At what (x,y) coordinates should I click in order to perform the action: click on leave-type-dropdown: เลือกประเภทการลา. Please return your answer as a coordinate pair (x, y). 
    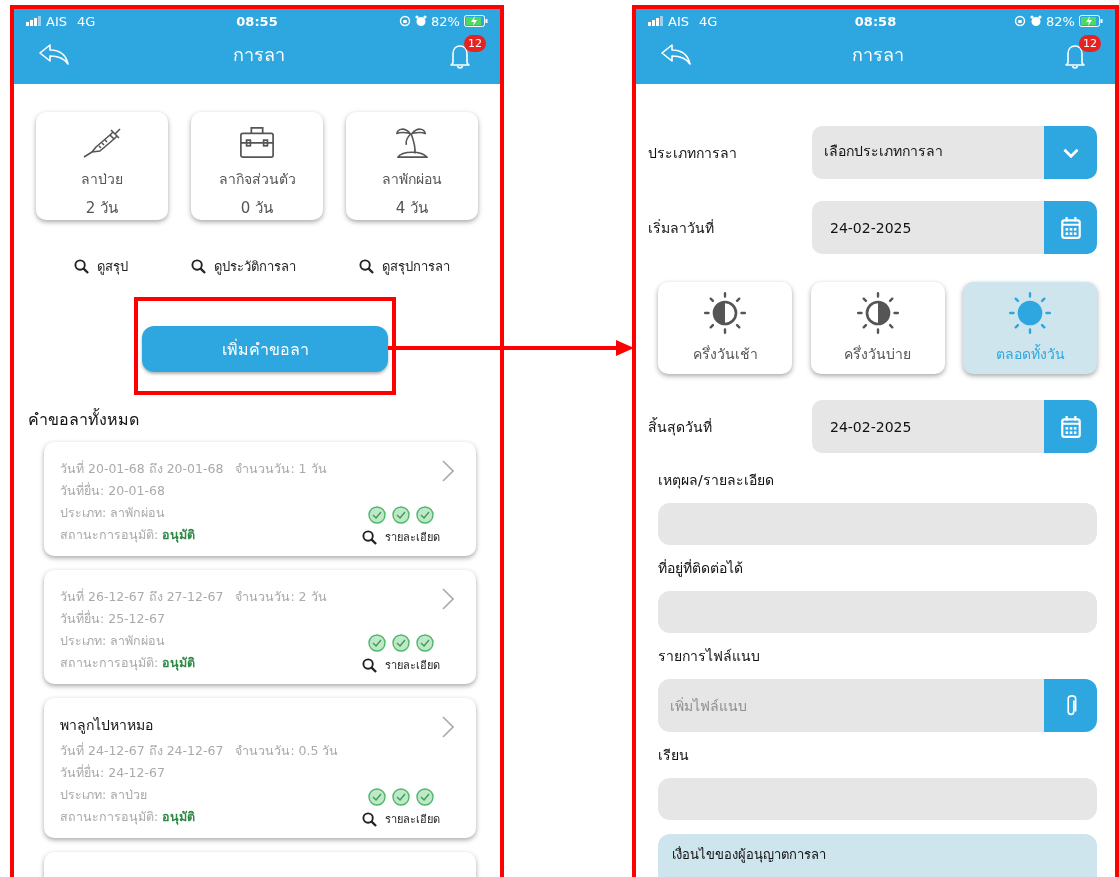
    Looking at the image, I should click on (954, 152).